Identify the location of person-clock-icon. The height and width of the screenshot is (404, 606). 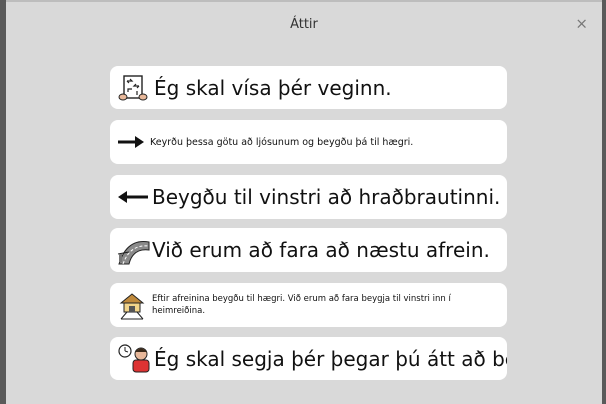
(135, 359).